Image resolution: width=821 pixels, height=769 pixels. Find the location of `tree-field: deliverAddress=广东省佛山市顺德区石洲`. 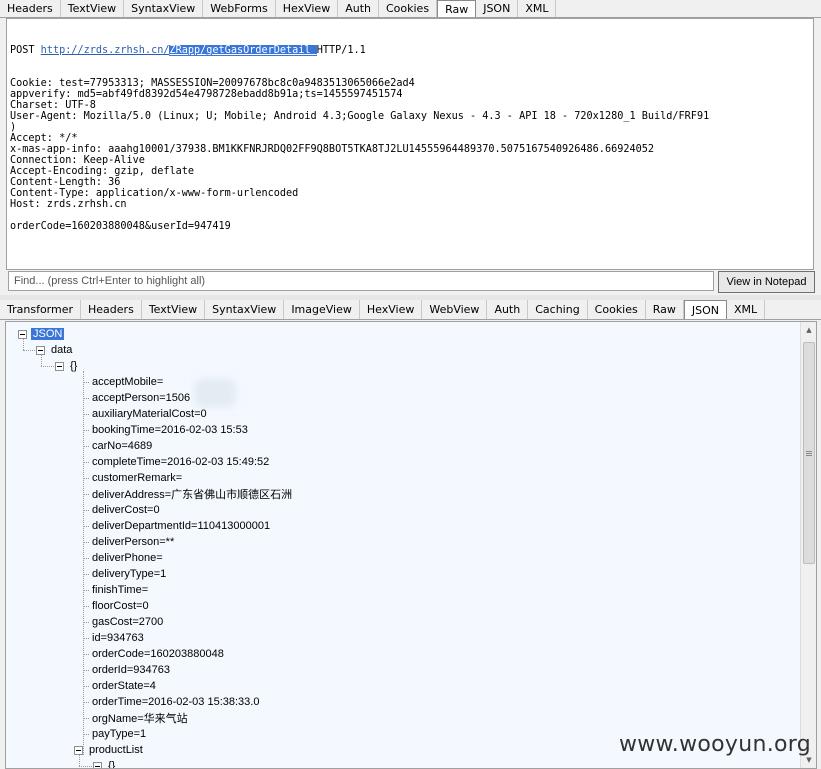

tree-field: deliverAddress=广东省佛山市顺德区石洲 is located at coordinates (192, 494).